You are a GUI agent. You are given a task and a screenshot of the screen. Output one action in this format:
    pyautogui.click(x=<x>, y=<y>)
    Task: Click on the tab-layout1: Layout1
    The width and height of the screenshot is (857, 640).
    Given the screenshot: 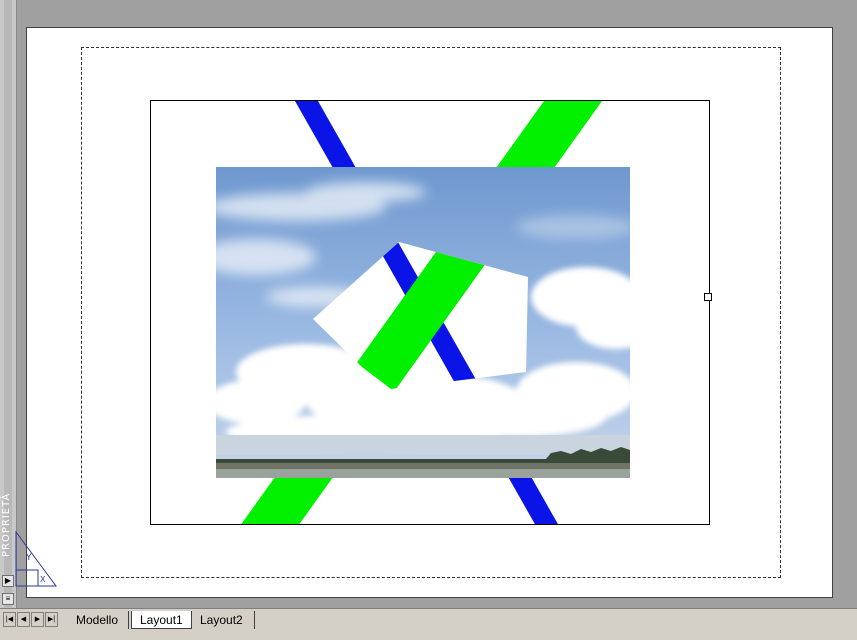 What is the action you would take?
    pyautogui.click(x=161, y=620)
    